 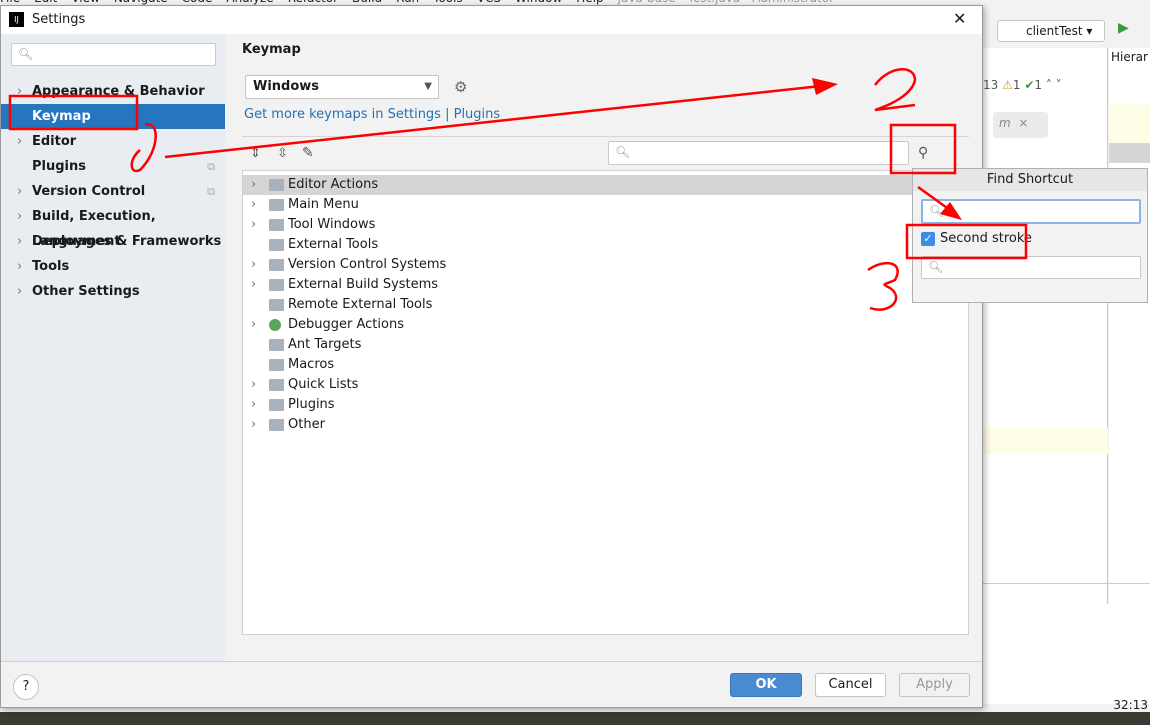 What do you see at coordinates (966, 241) in the screenshot?
I see `annotation-box-second-stroke` at bounding box center [966, 241].